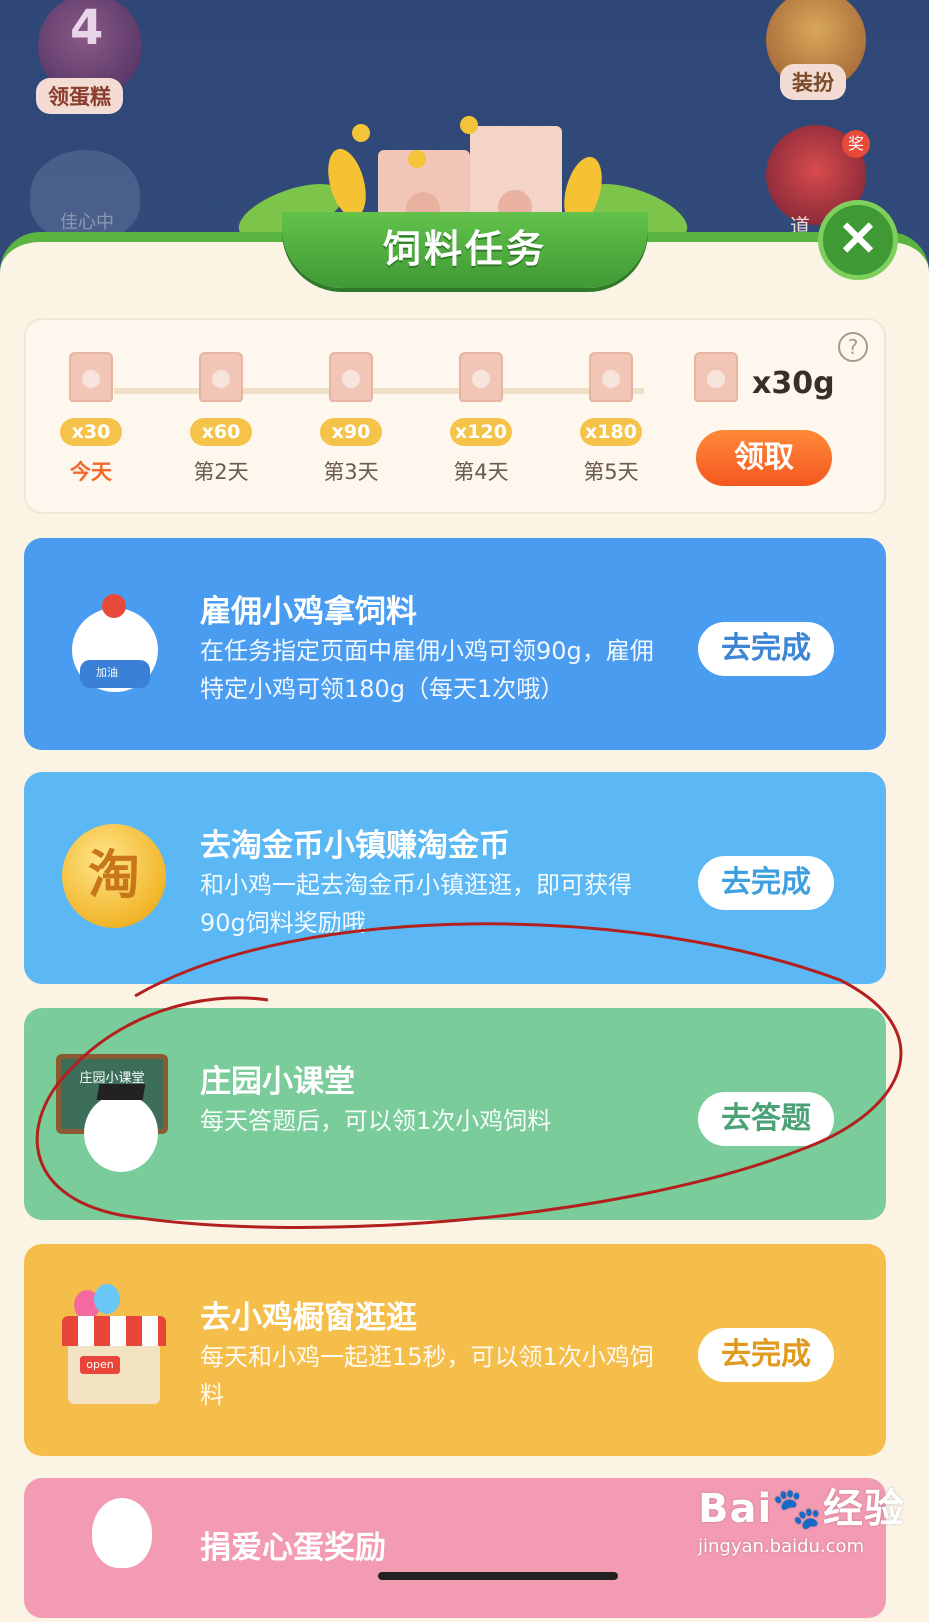 Image resolution: width=929 pixels, height=1622 pixels. What do you see at coordinates (351, 472) in the screenshot?
I see `day-label: 第3天` at bounding box center [351, 472].